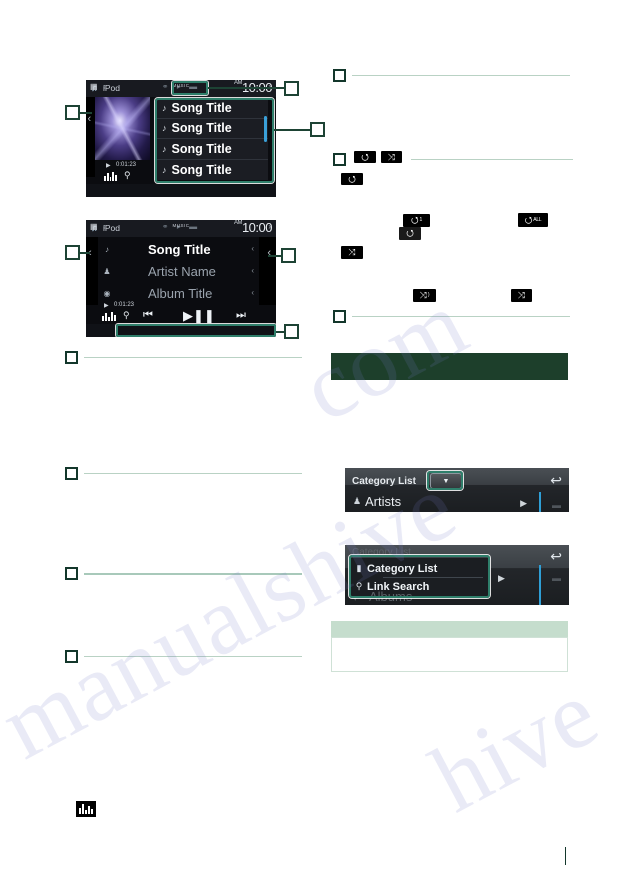  What do you see at coordinates (269, 226) in the screenshot?
I see `screen2-bottom-right-arrow: ›` at bounding box center [269, 226].